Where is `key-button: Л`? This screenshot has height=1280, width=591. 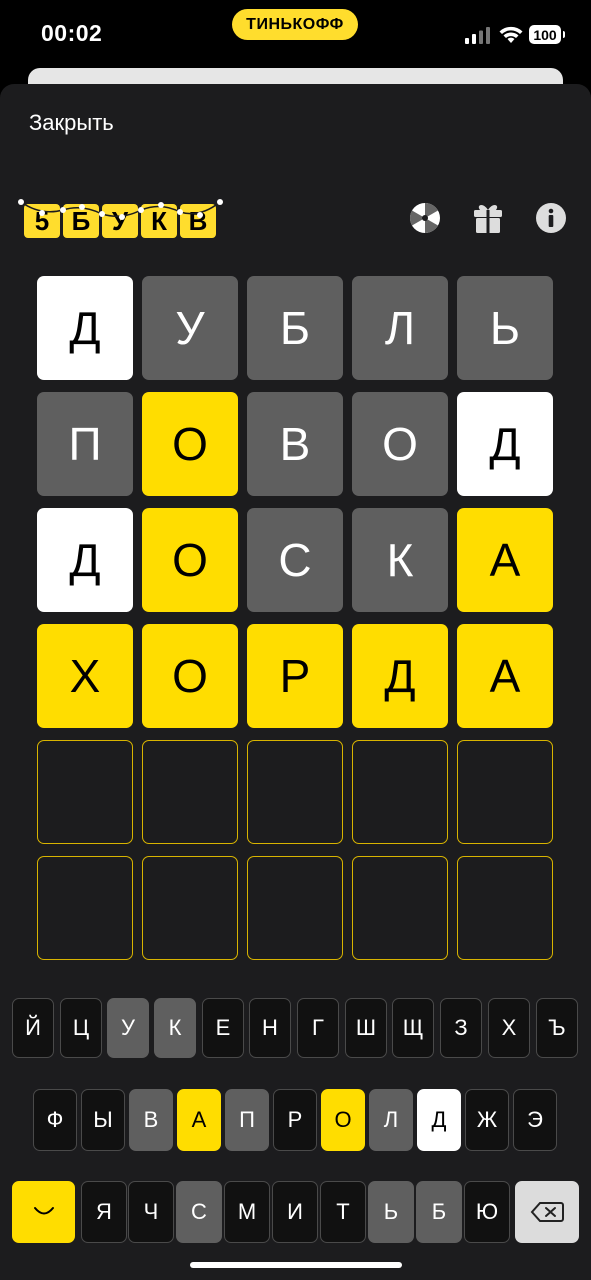
key-button: Л is located at coordinates (391, 1120).